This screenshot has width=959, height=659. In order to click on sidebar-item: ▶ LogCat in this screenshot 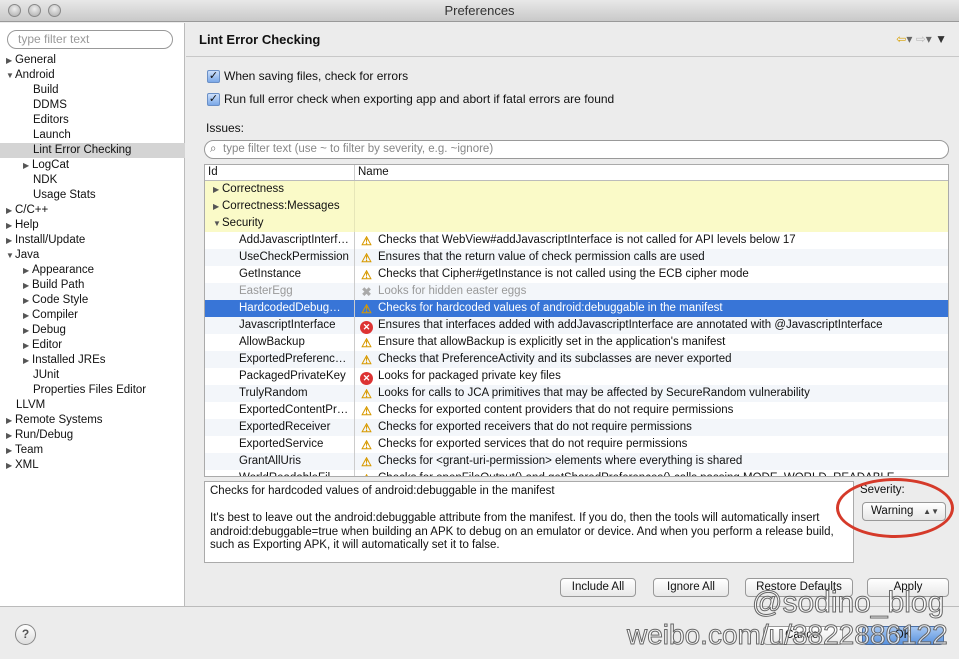, I will do `click(92, 165)`.